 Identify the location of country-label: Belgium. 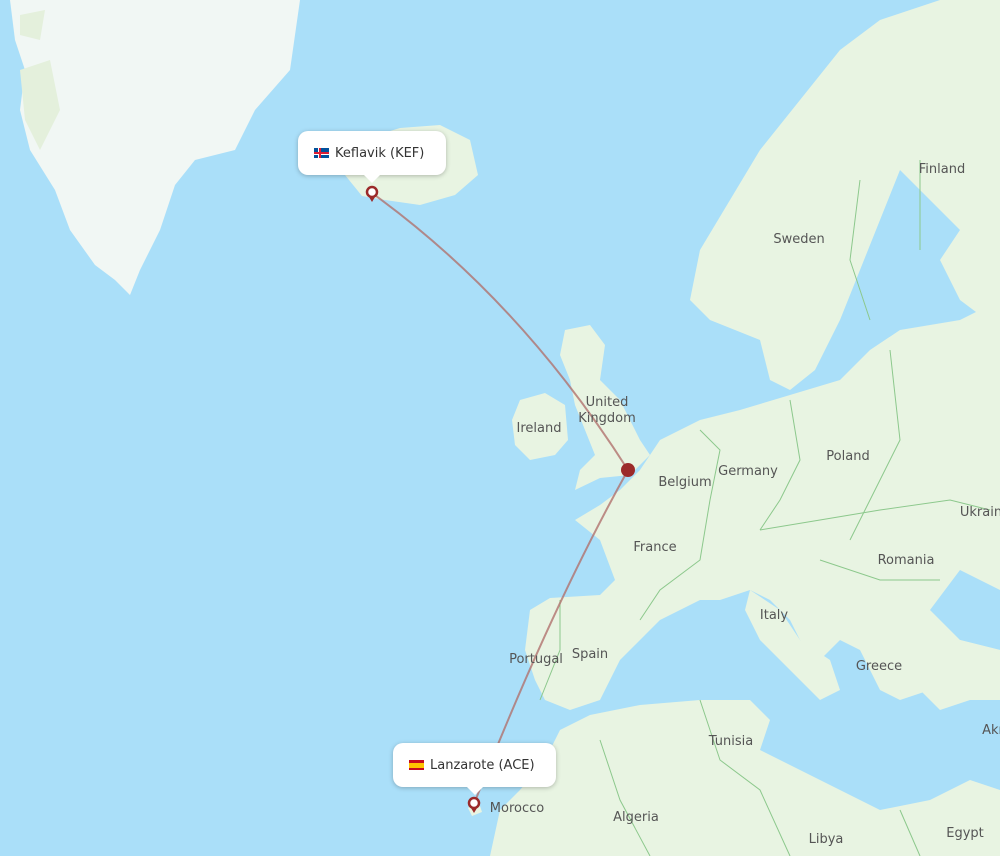
(685, 482).